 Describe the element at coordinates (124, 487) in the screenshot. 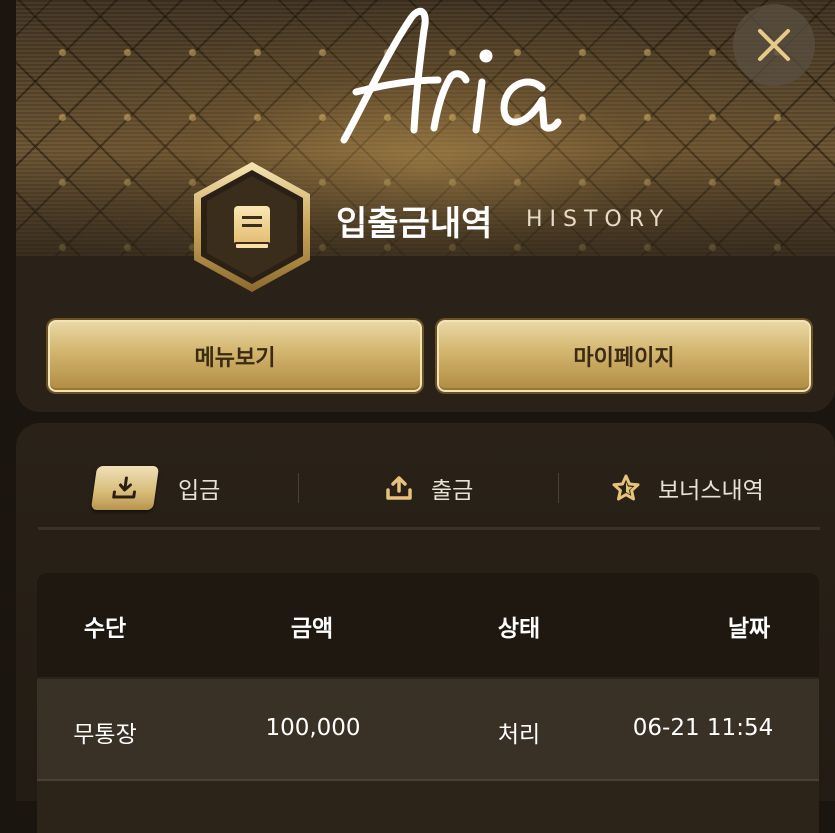

I see `download-icon` at that location.